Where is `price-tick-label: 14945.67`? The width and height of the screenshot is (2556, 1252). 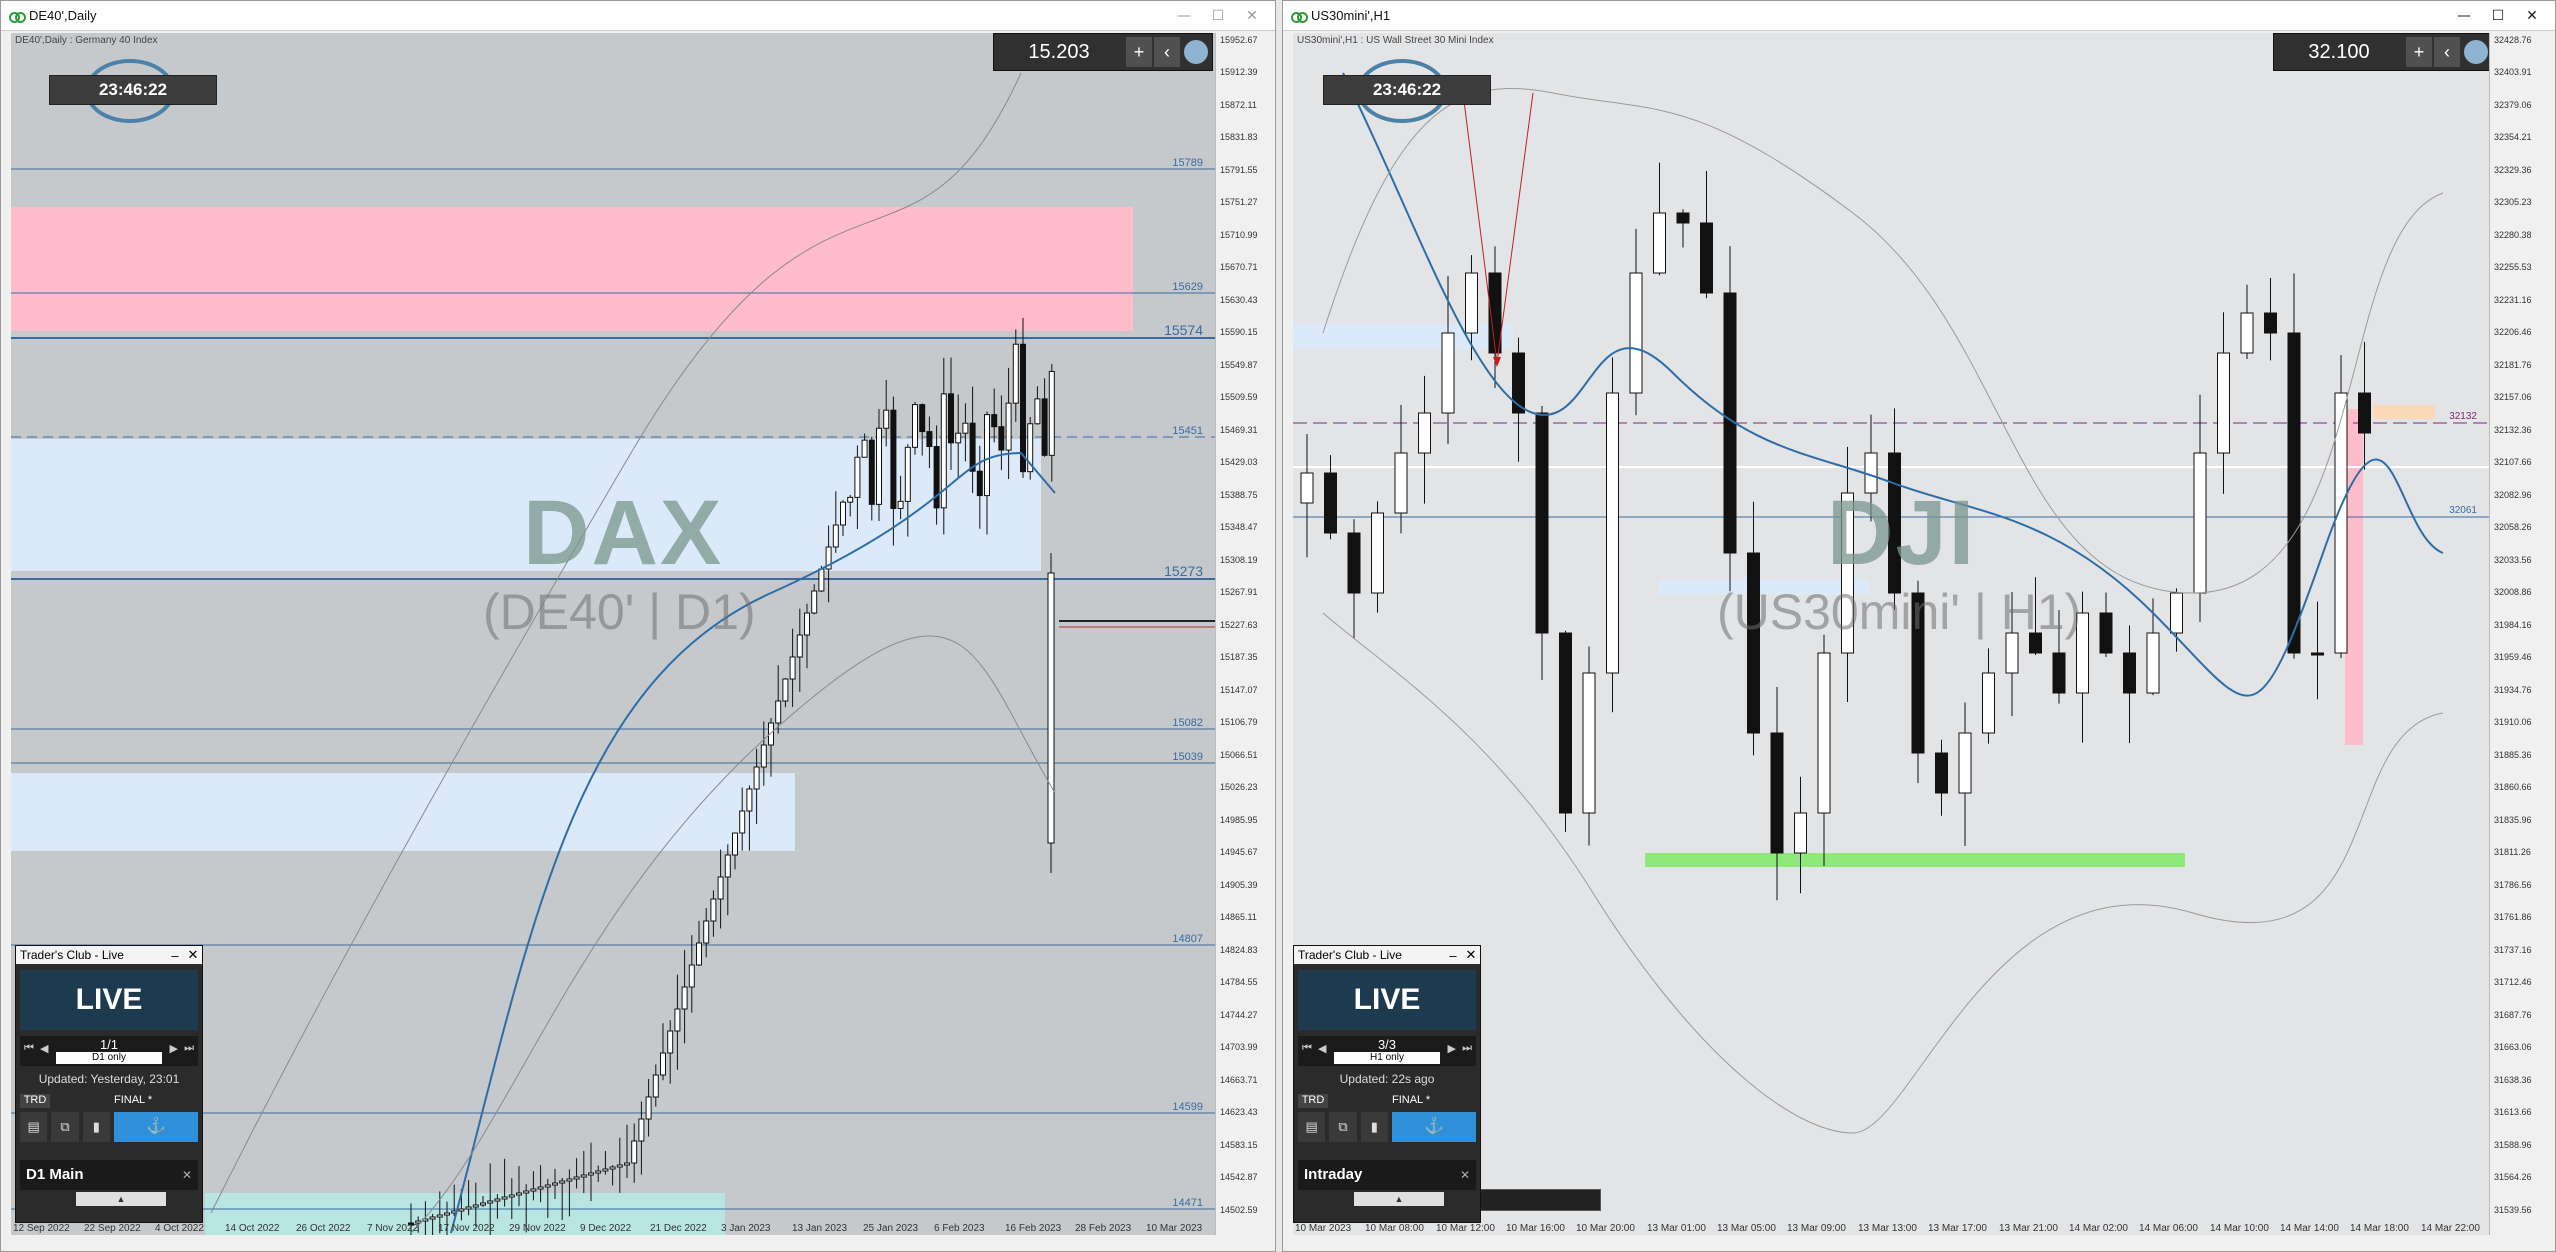
price-tick-label: 14945.67 is located at coordinates (1239, 852).